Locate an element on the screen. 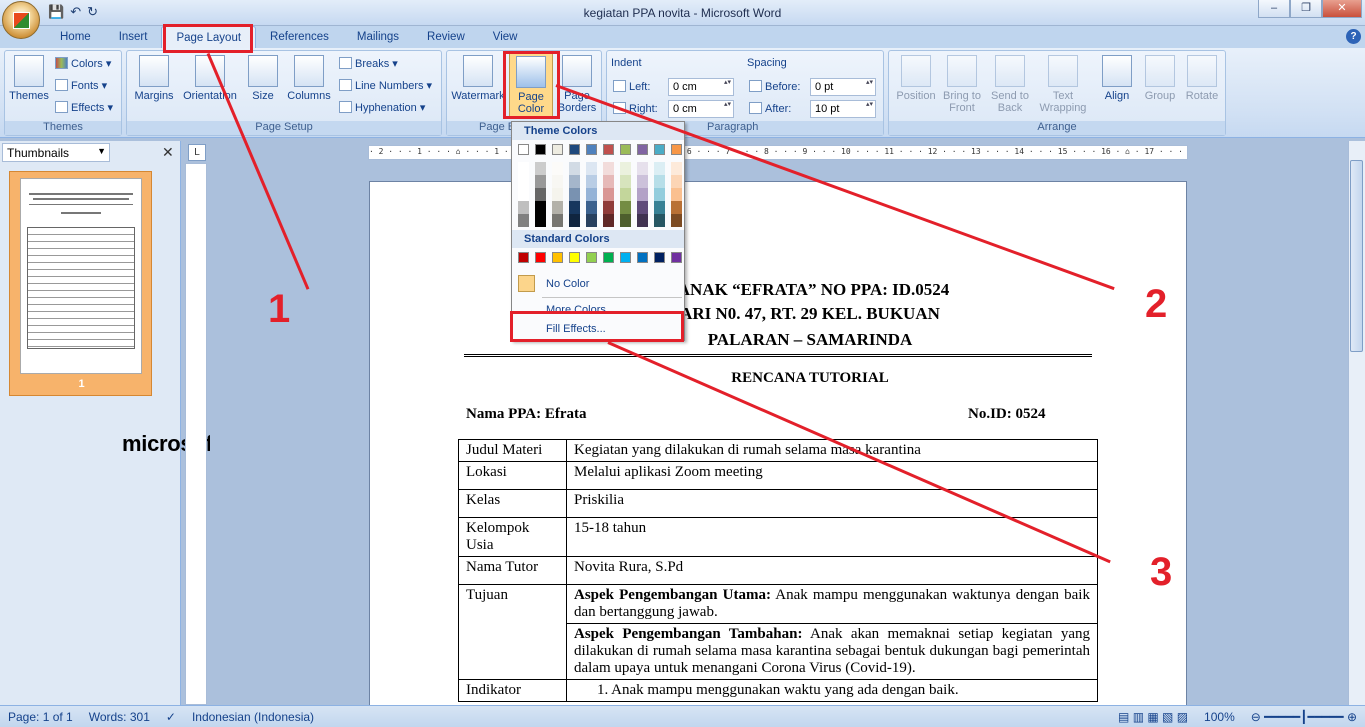 This screenshot has height=727, width=1365. minimize-button: – is located at coordinates (1274, 9).